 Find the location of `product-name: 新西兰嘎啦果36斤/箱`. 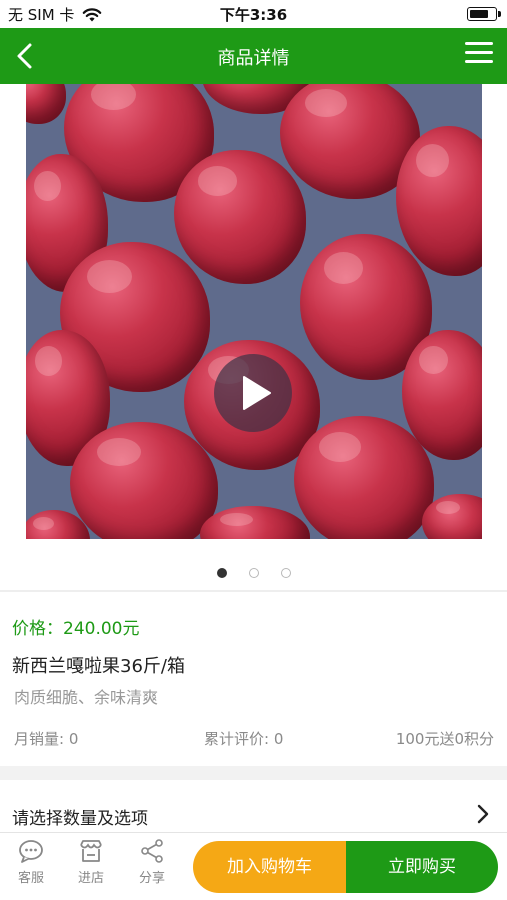

product-name: 新西兰嘎啦果36斤/箱 is located at coordinates (98, 666).